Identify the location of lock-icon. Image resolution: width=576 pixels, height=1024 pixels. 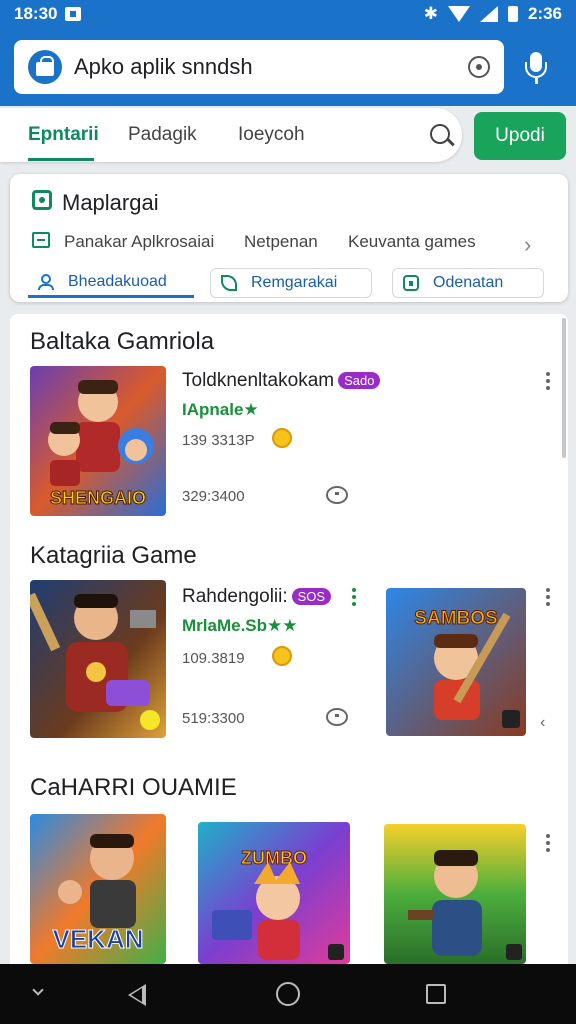
(411, 283).